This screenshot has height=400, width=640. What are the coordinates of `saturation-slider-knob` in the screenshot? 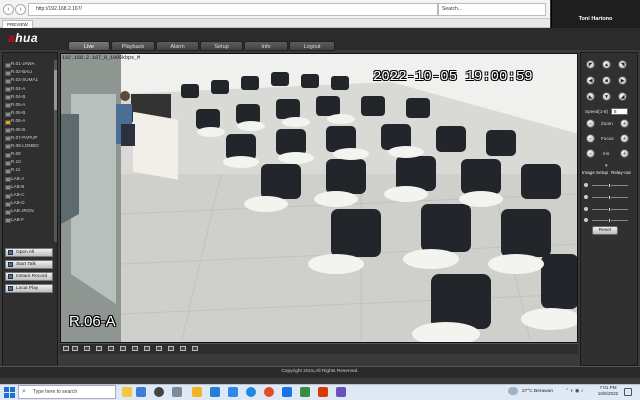 It's located at (609, 209).